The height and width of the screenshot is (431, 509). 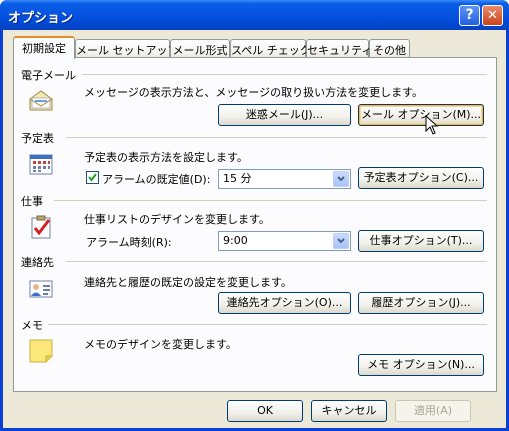 I want to click on contacts-heading: 連絡先, so click(x=37, y=262).